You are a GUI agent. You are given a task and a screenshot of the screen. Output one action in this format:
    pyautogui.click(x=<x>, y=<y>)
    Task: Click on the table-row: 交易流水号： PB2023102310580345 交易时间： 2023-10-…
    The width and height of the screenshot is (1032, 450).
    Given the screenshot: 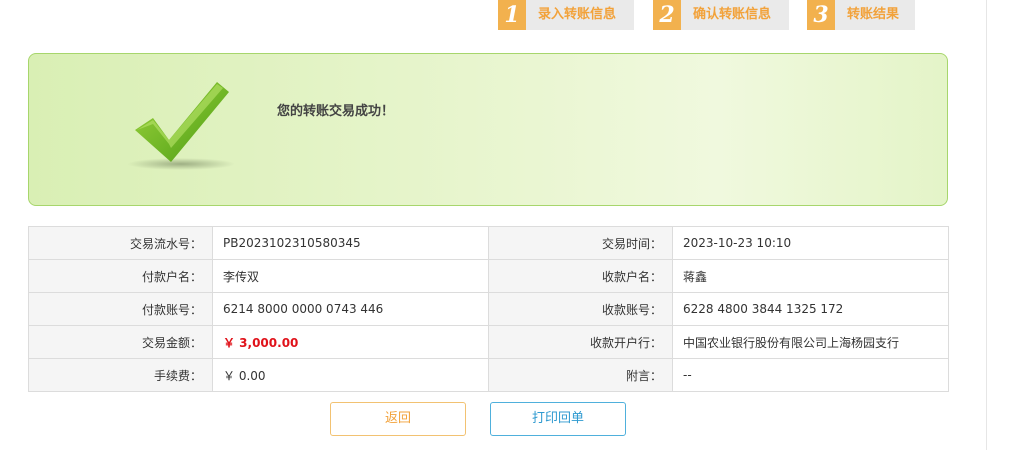 What is the action you would take?
    pyautogui.click(x=488, y=243)
    